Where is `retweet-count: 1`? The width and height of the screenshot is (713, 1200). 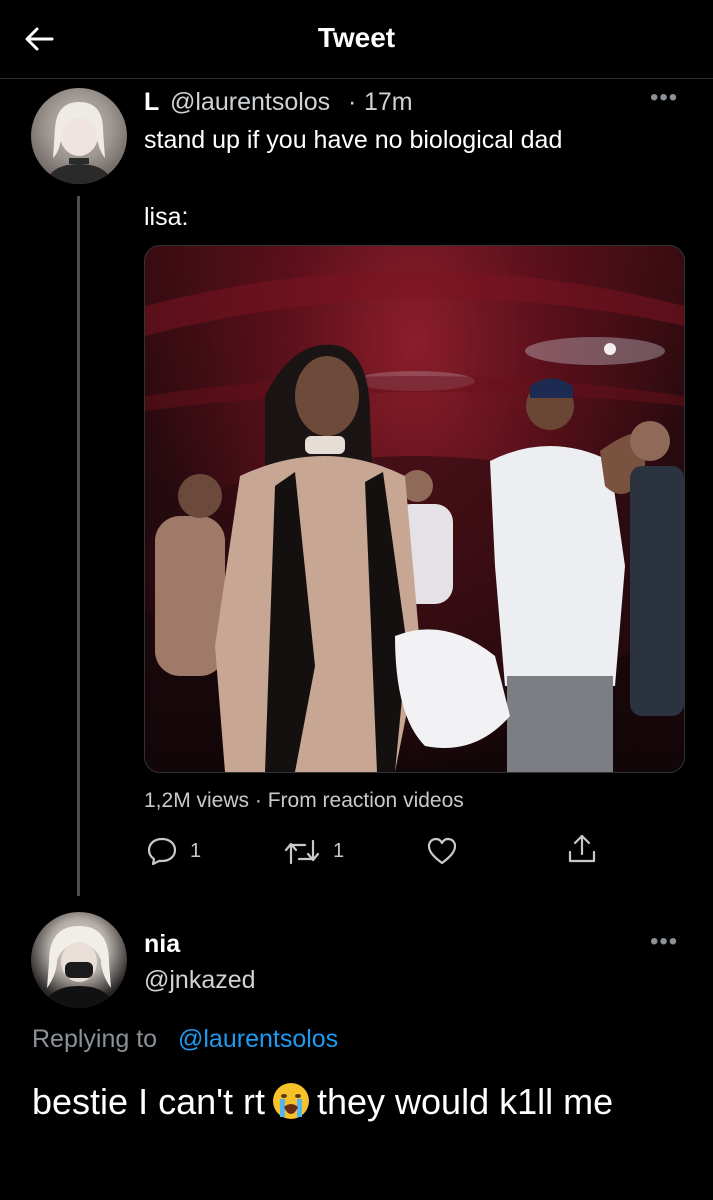 retweet-count: 1 is located at coordinates (339, 851).